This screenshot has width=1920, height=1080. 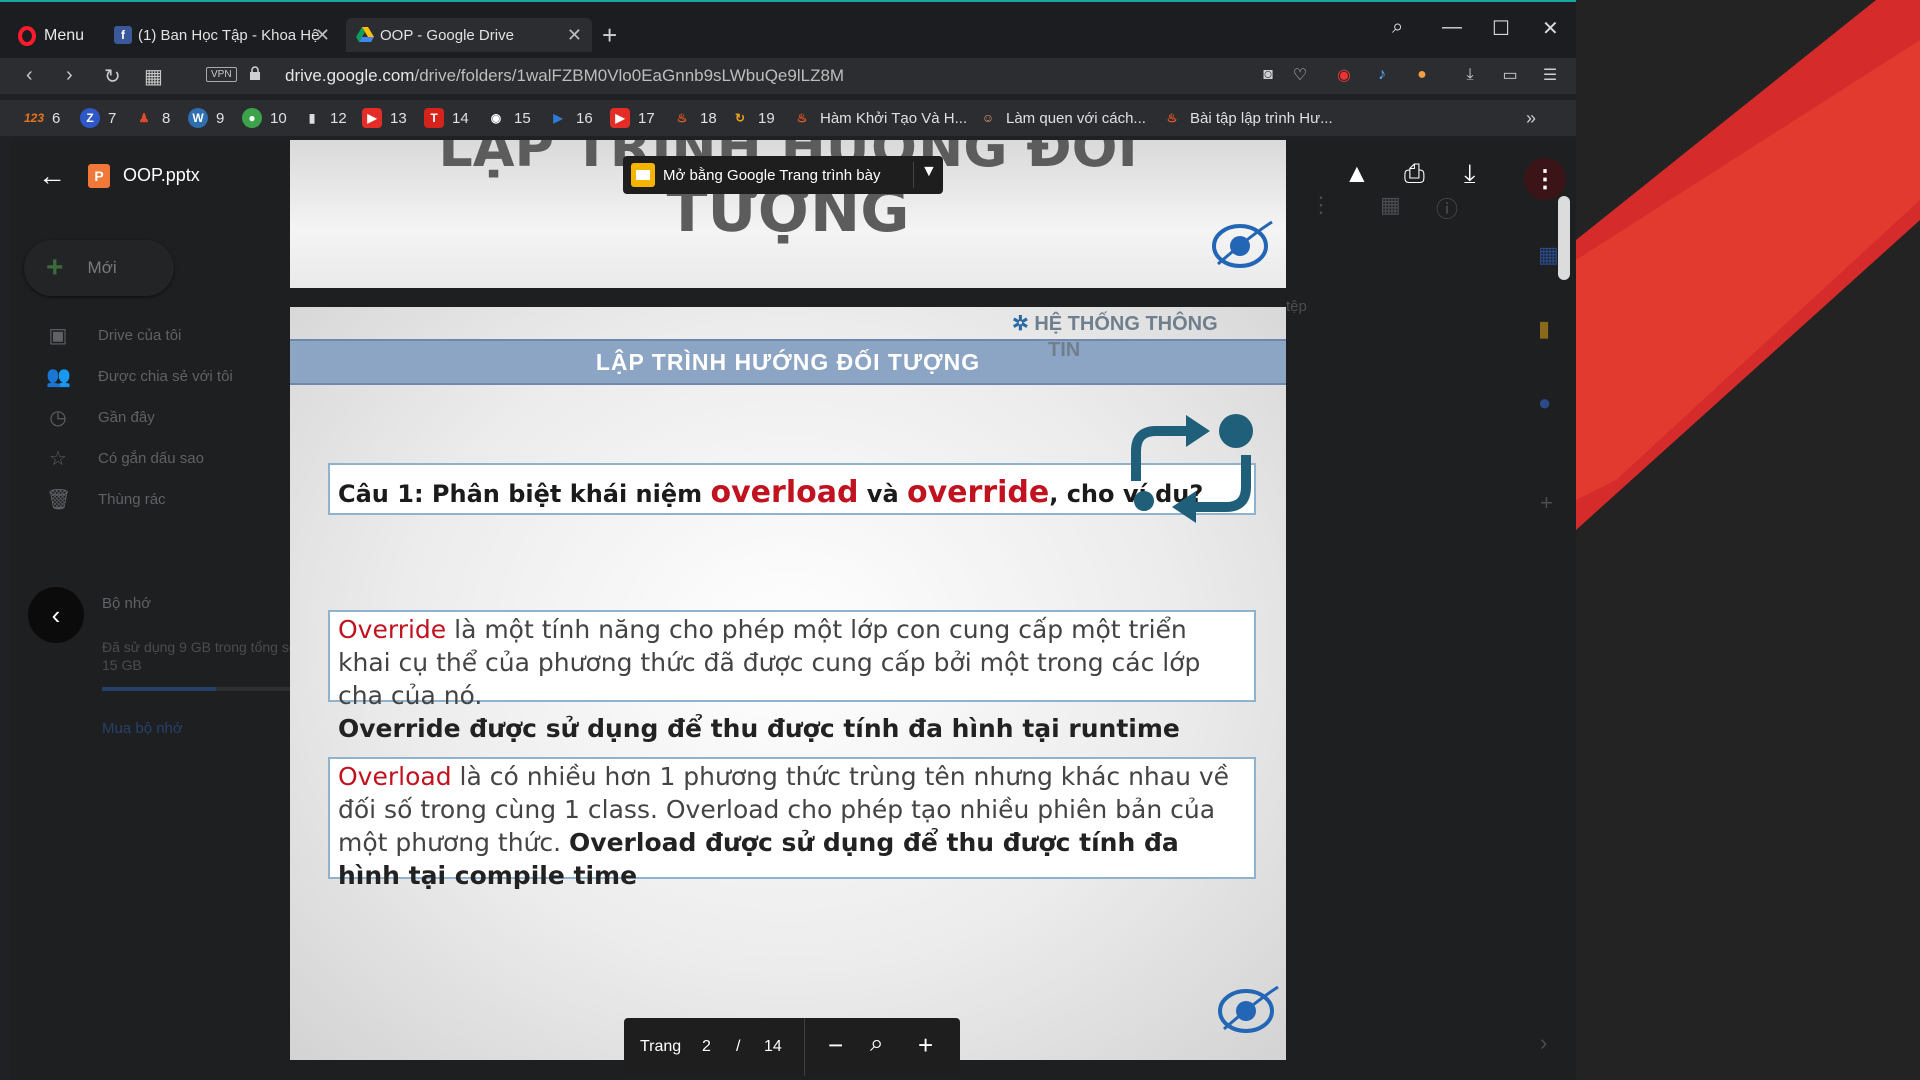 I want to click on close-window-icon: ✕, so click(x=1550, y=28).